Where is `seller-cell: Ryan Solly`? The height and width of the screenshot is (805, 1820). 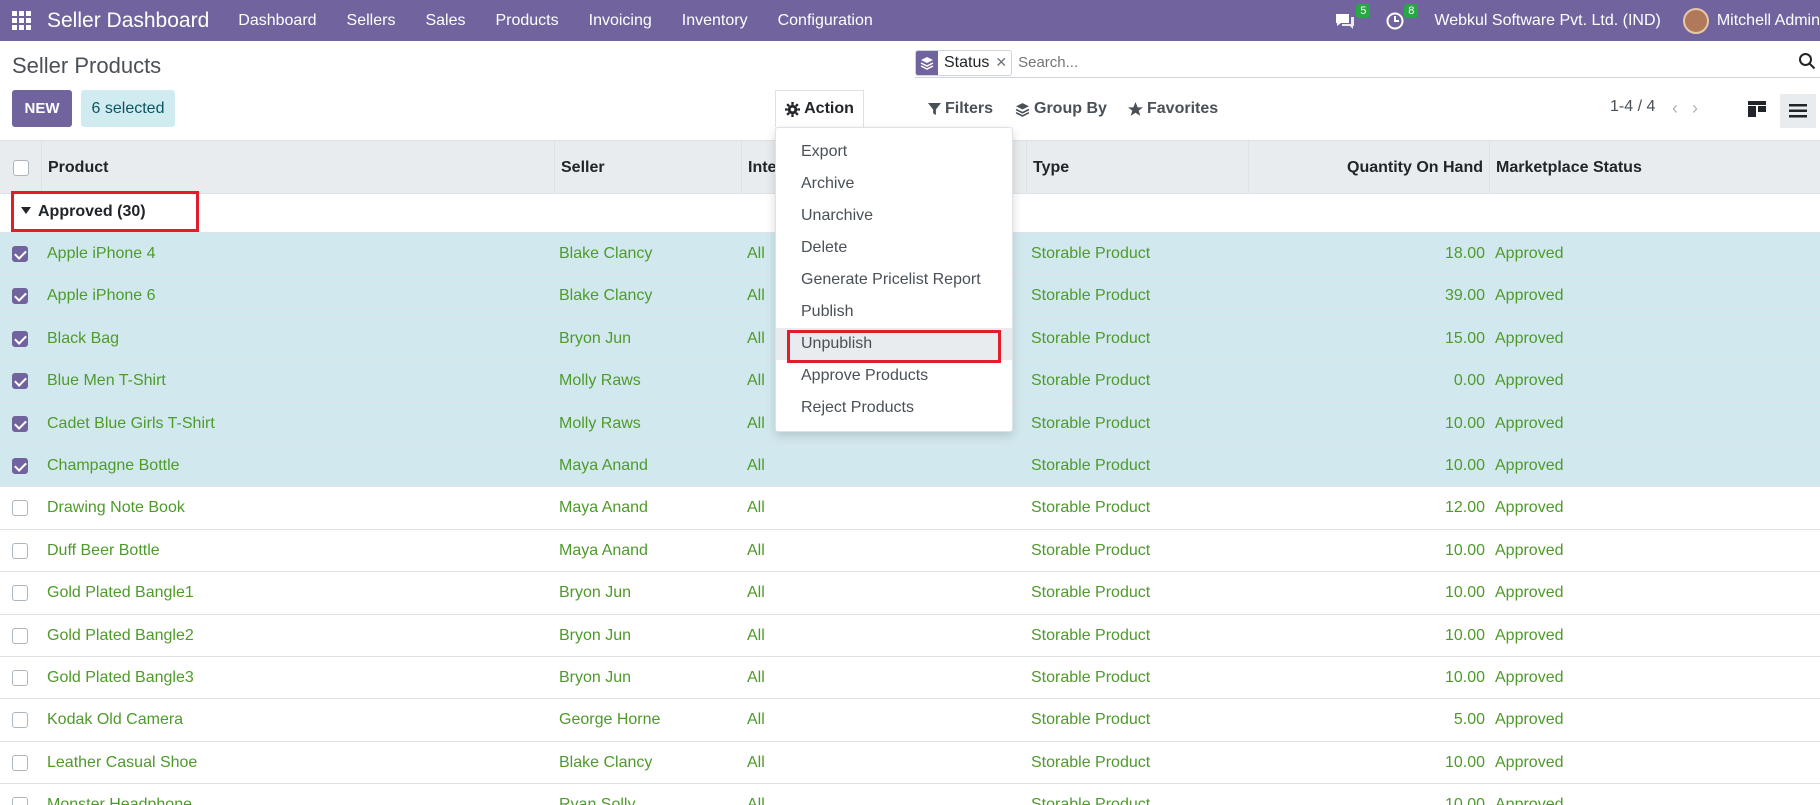 seller-cell: Ryan Solly is located at coordinates (597, 794).